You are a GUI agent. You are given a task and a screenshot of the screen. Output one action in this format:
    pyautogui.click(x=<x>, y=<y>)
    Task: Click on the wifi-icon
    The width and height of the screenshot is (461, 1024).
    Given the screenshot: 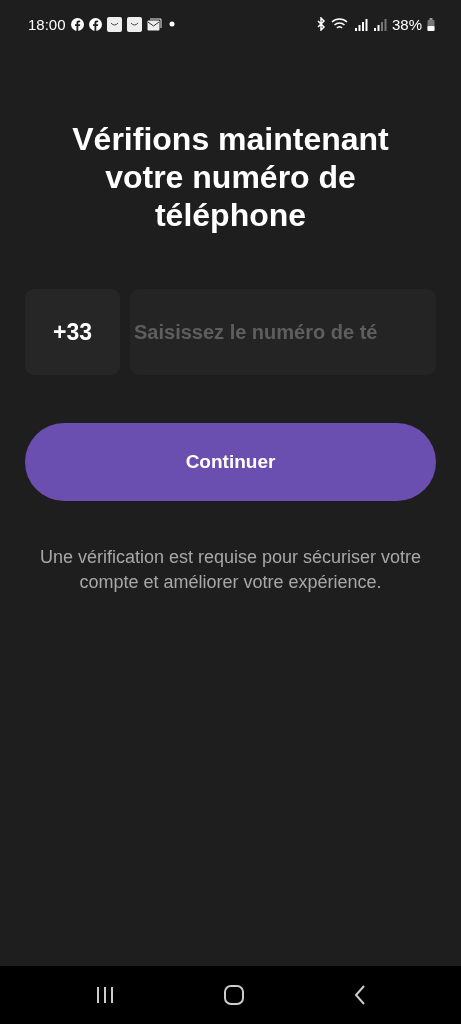 What is the action you would take?
    pyautogui.click(x=339, y=24)
    